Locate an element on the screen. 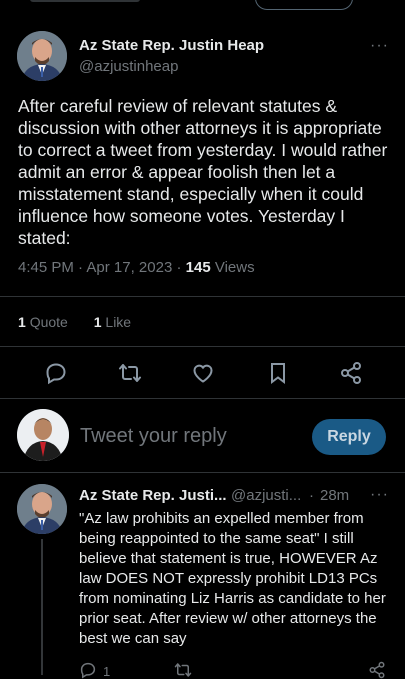  user-avatar is located at coordinates (43, 435).